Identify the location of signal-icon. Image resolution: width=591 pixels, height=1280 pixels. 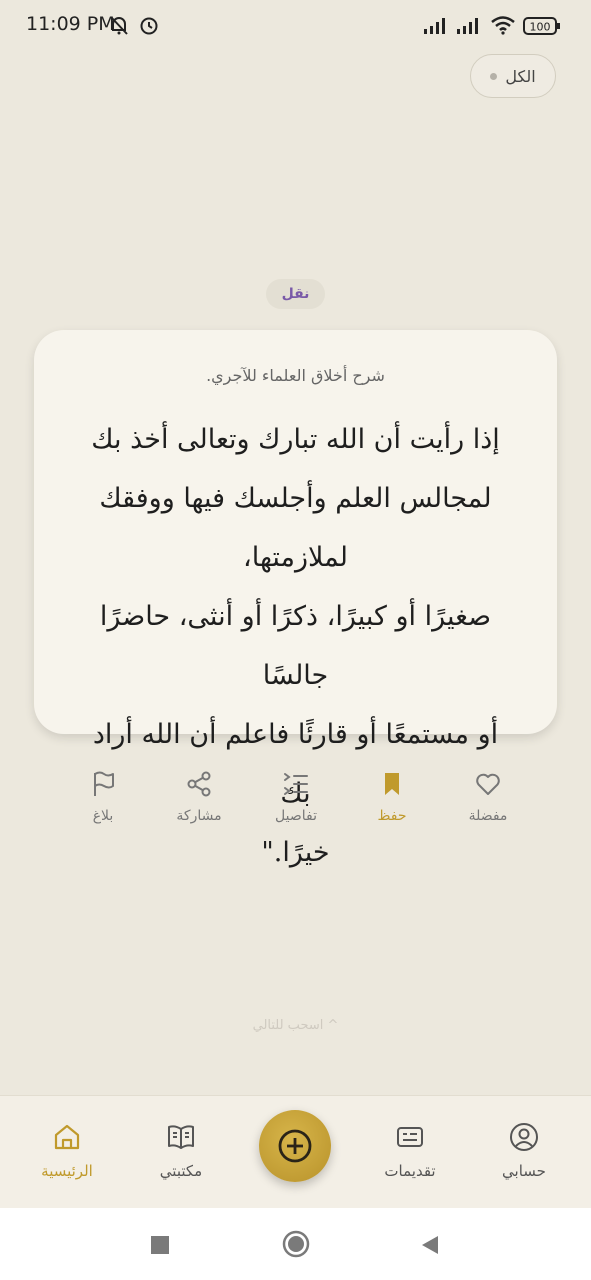
(436, 28).